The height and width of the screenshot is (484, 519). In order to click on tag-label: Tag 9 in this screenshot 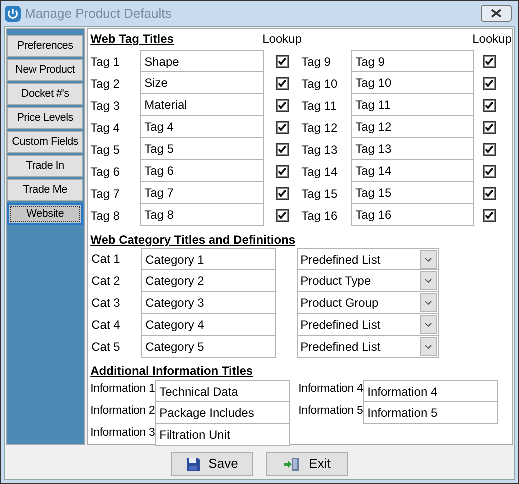, I will do `click(317, 62)`.